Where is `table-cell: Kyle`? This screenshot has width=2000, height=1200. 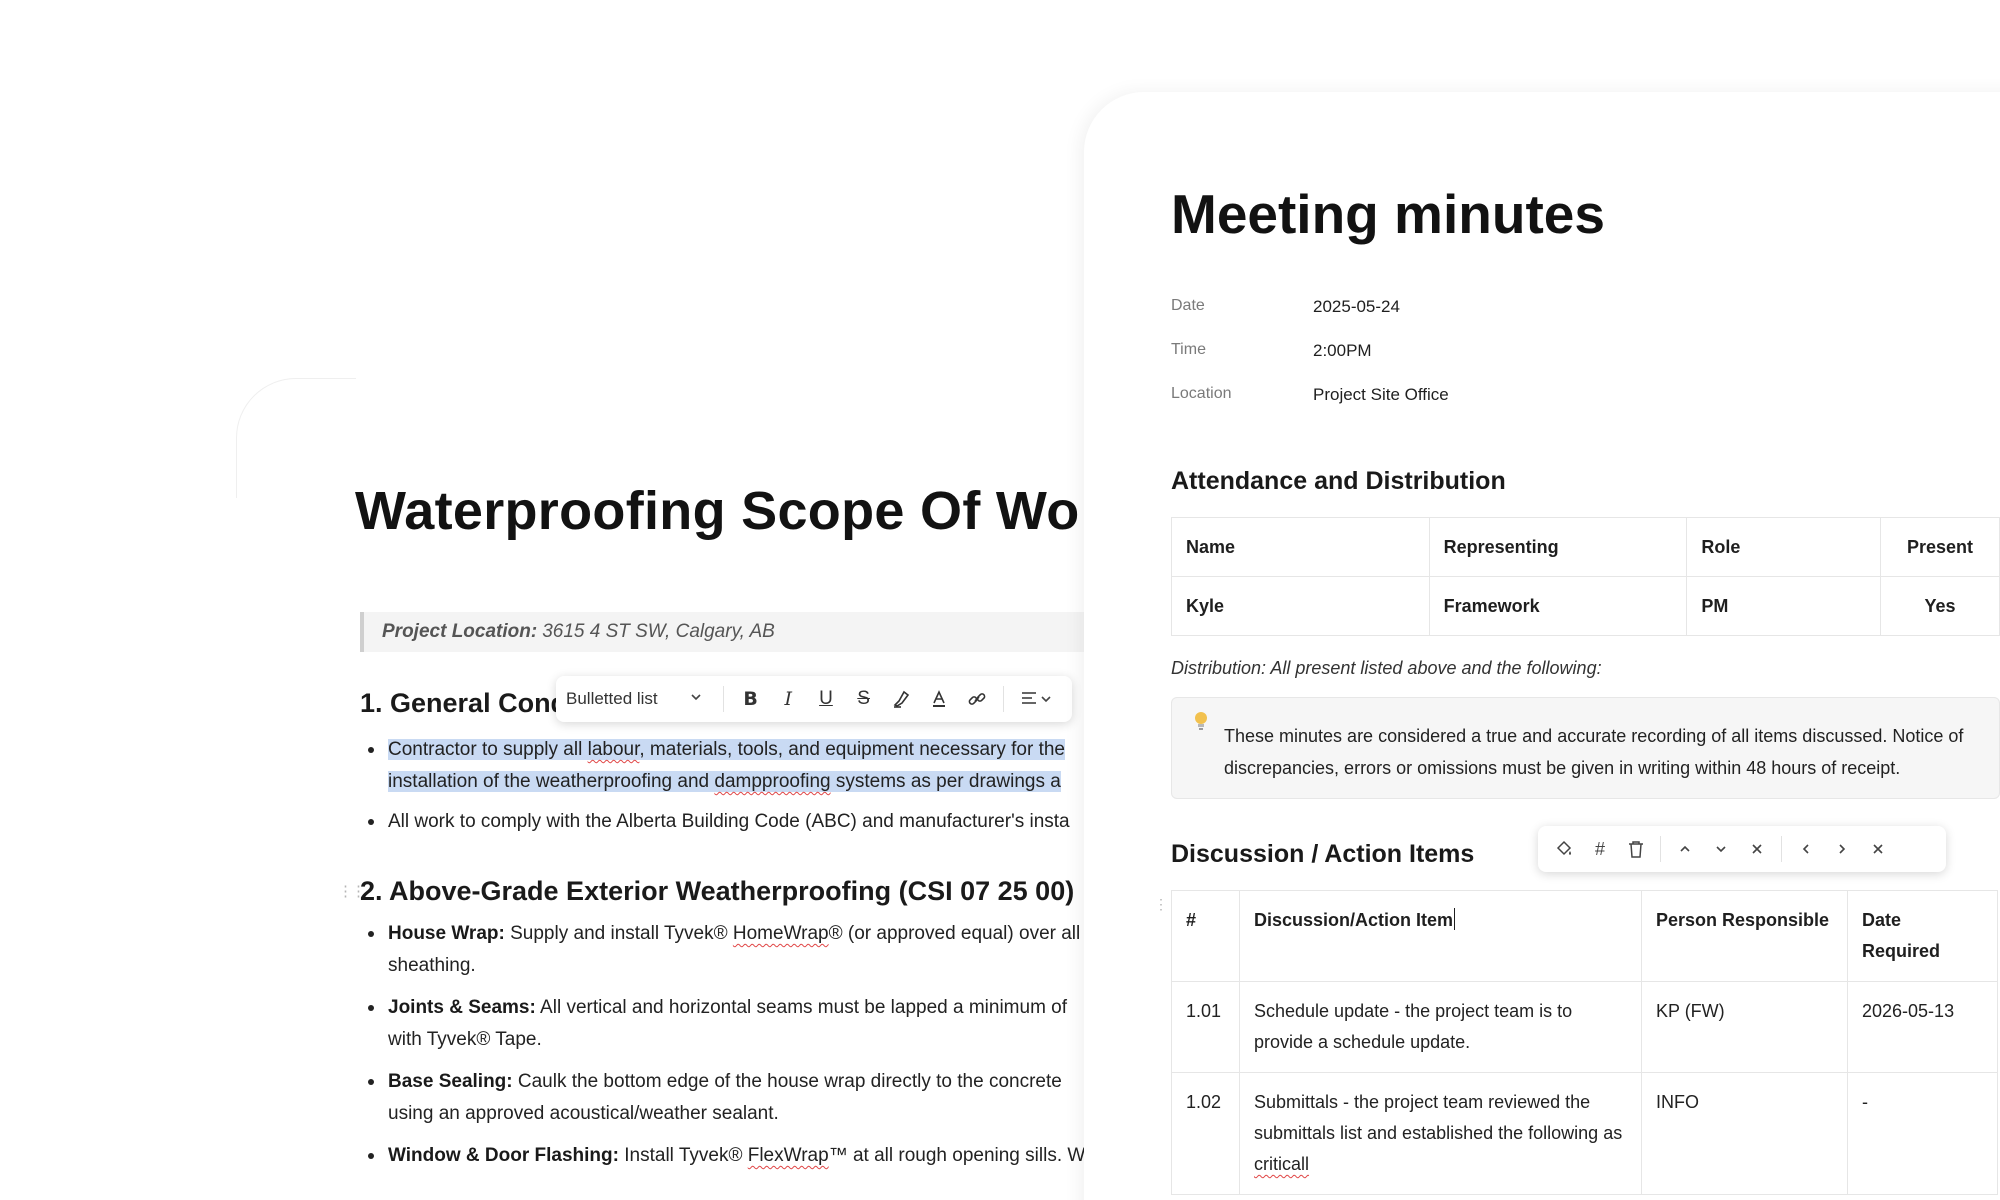 table-cell: Kyle is located at coordinates (1300, 606).